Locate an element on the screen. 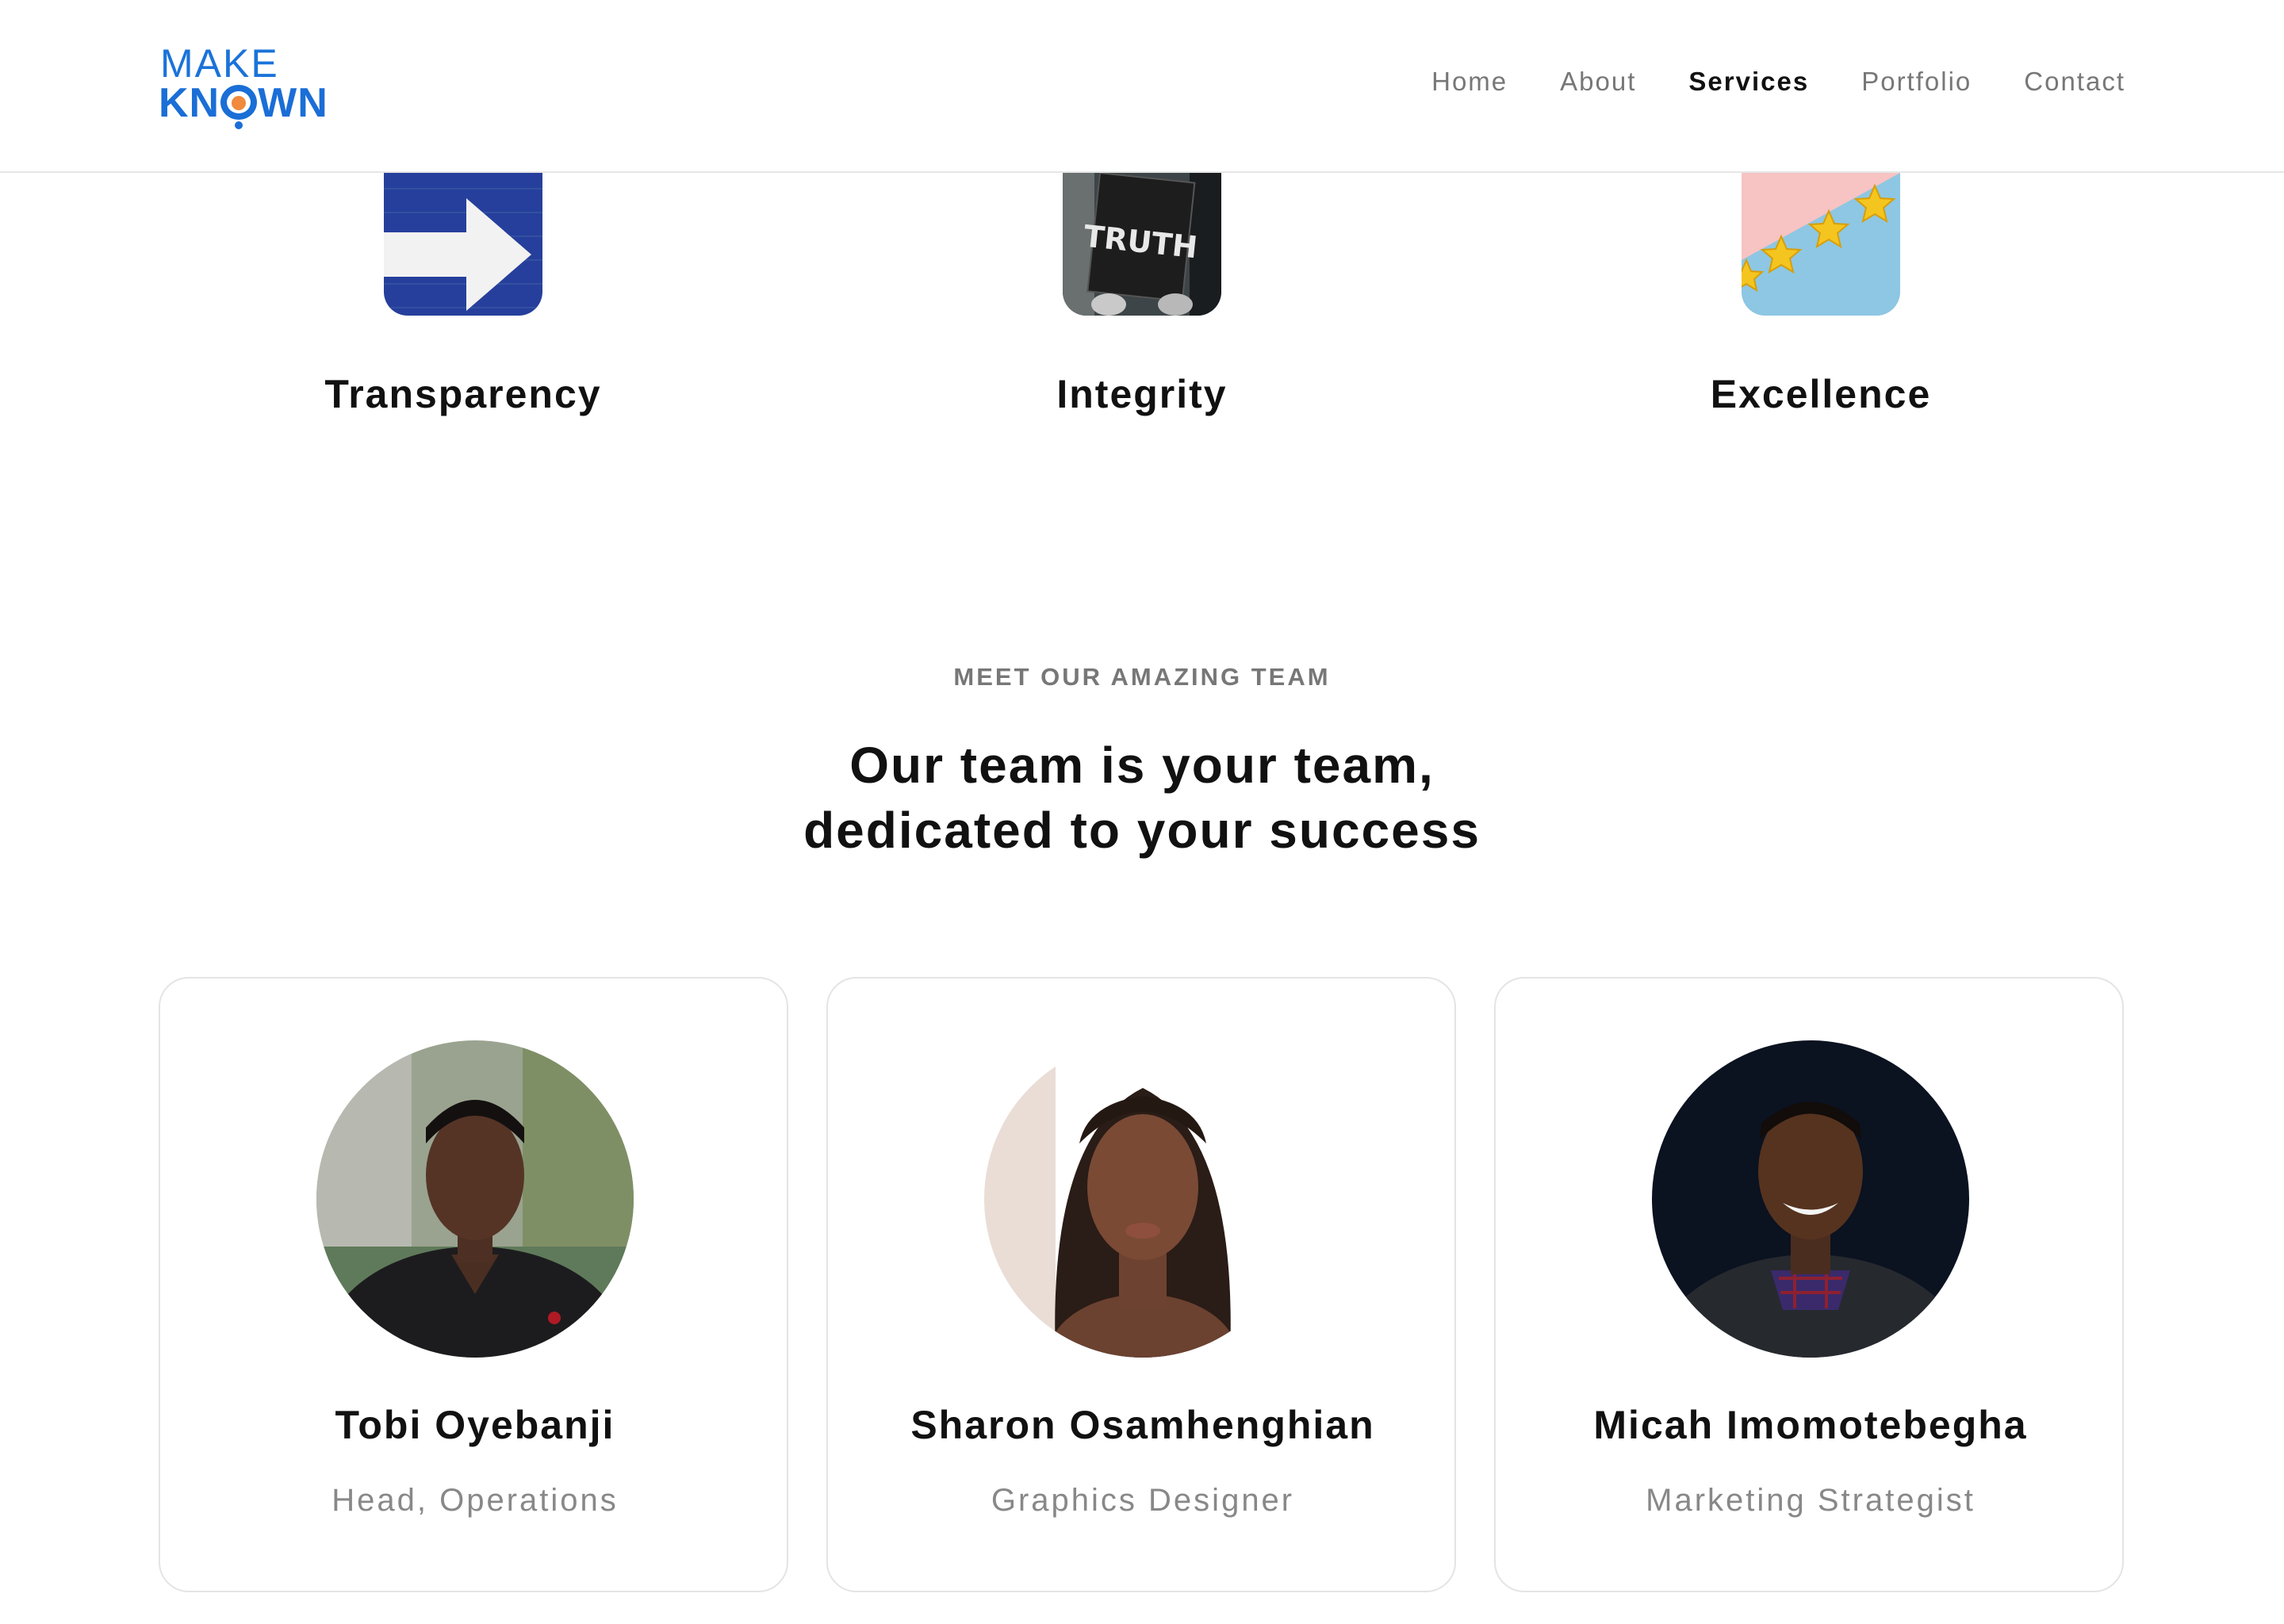  team-card: Micah Imomotebegha Marketing Strategist is located at coordinates (1809, 1284).